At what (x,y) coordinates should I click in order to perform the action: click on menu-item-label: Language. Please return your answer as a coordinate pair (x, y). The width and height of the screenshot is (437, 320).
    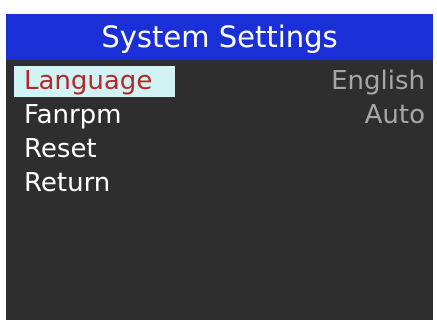
    Looking at the image, I should click on (88, 81).